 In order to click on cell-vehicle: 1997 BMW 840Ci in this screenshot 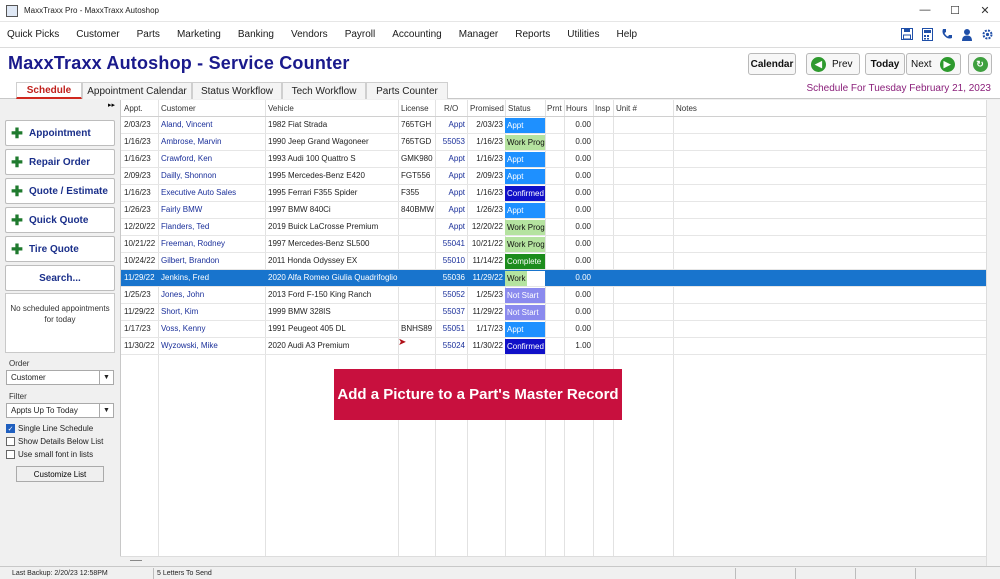, I will do `click(299, 209)`.